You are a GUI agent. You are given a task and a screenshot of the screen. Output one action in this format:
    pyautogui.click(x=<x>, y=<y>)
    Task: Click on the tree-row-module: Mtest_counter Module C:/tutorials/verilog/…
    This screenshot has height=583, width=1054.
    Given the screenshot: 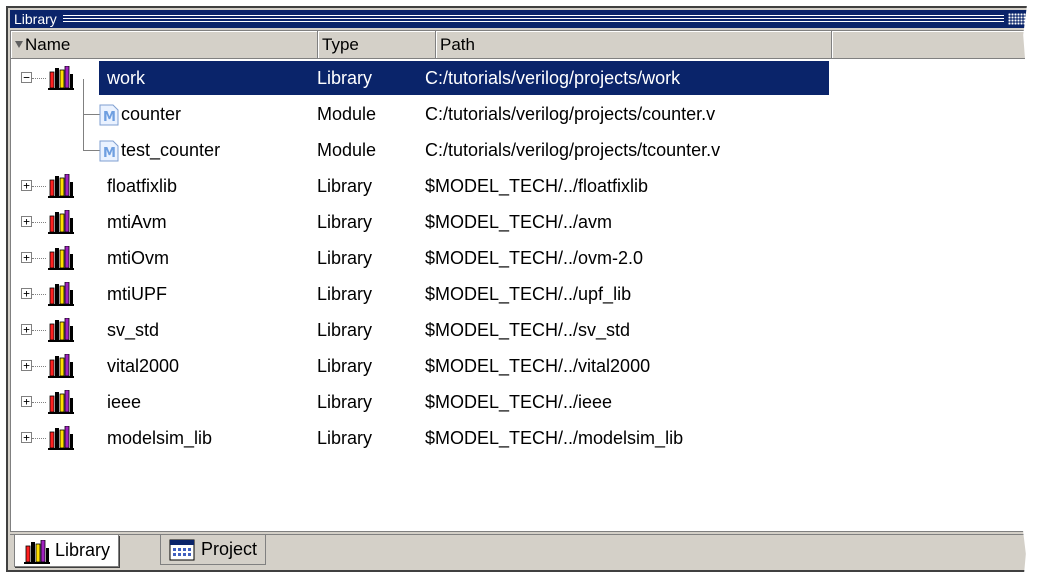 What is the action you would take?
    pyautogui.click(x=526, y=142)
    